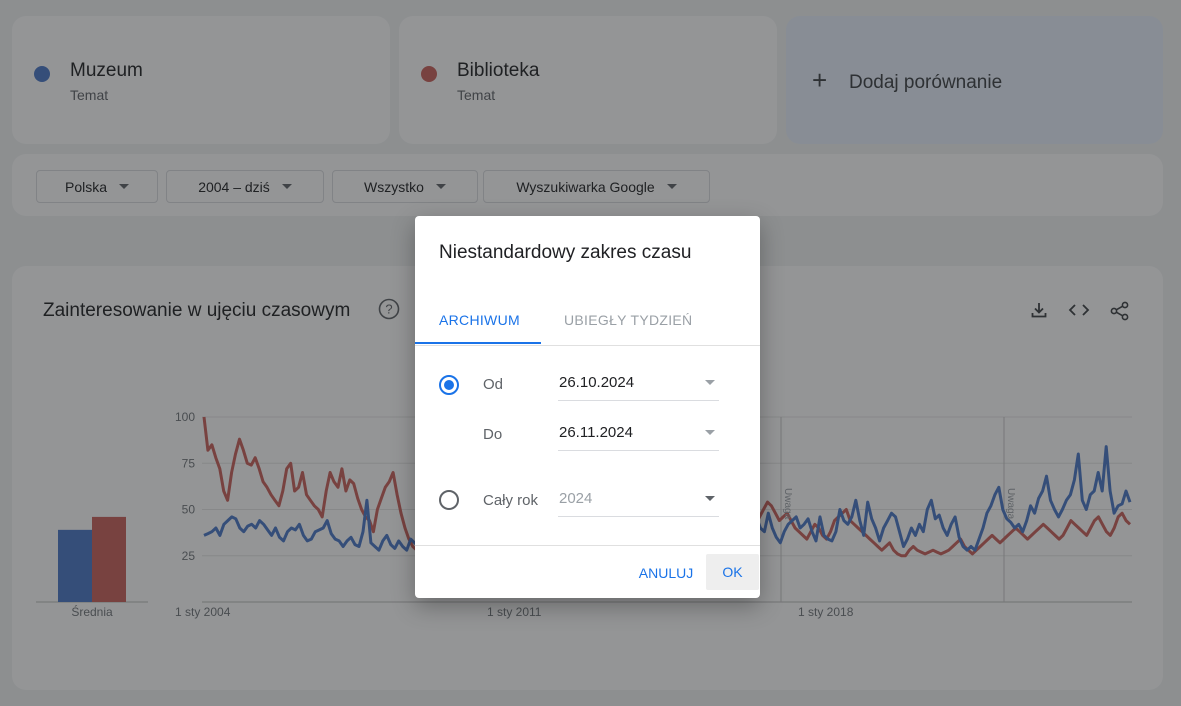 This screenshot has width=1181, height=706. Describe the element at coordinates (449, 385) in the screenshot. I see `radio-custom-range` at that location.